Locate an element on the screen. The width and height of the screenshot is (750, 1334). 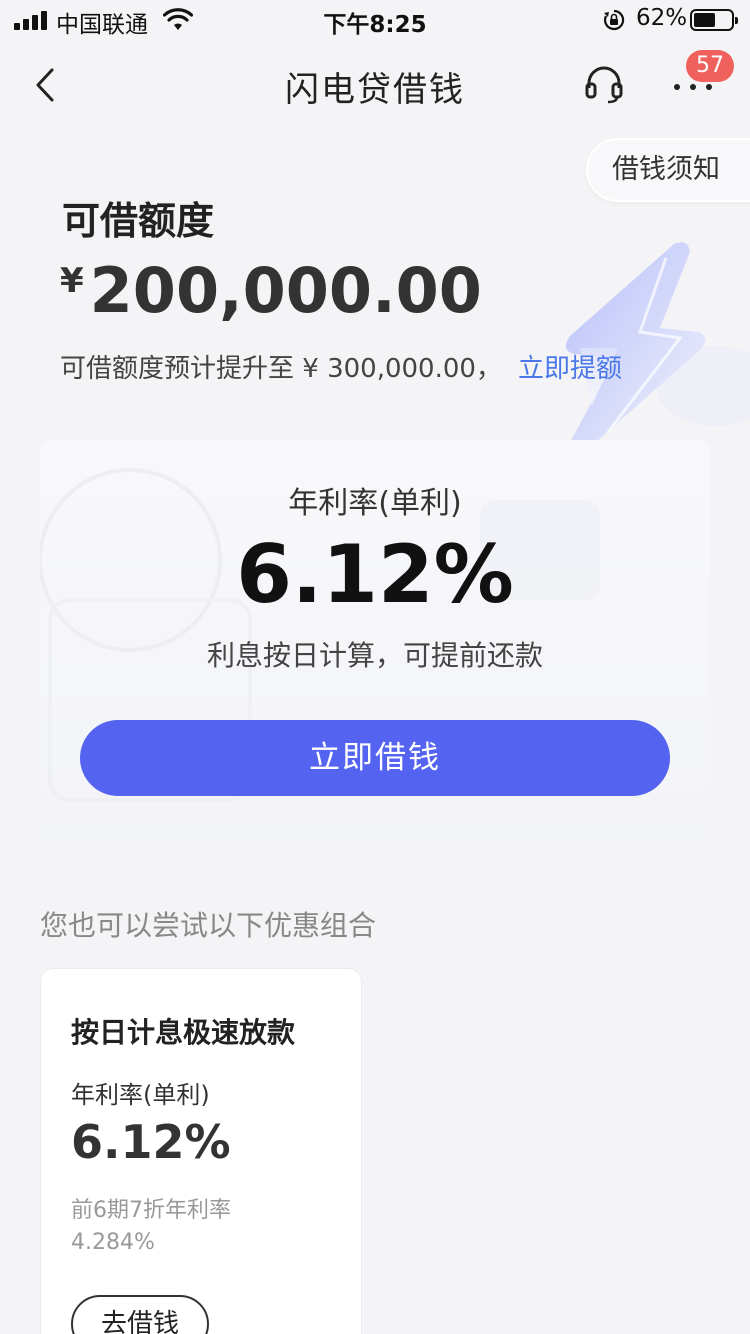
customer-service-icon is located at coordinates (604, 84).